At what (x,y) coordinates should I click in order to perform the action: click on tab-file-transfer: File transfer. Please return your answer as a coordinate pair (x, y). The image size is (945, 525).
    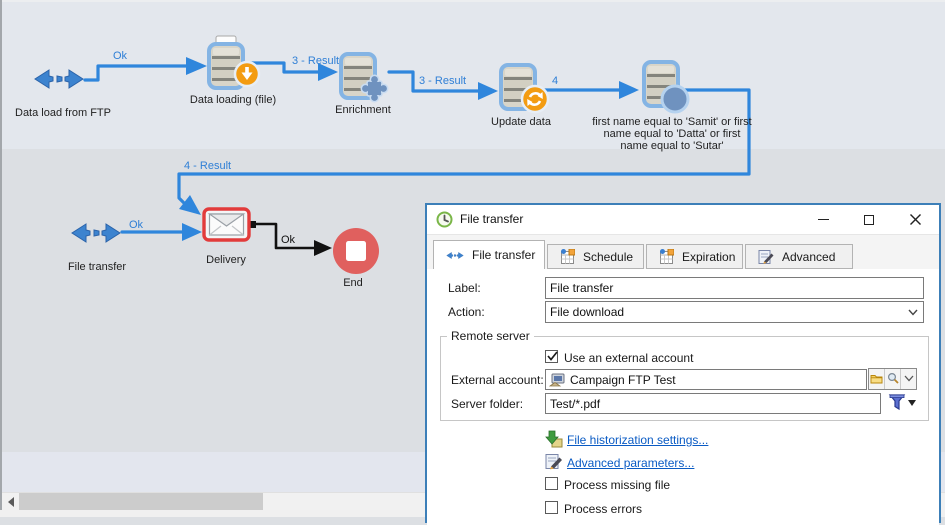
    Looking at the image, I should click on (489, 254).